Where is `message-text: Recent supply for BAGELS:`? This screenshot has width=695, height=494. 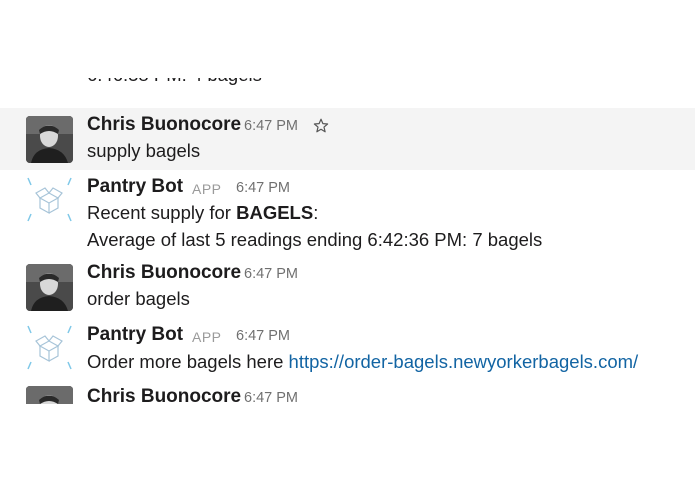 message-text: Recent supply for BAGELS: is located at coordinates (202, 213).